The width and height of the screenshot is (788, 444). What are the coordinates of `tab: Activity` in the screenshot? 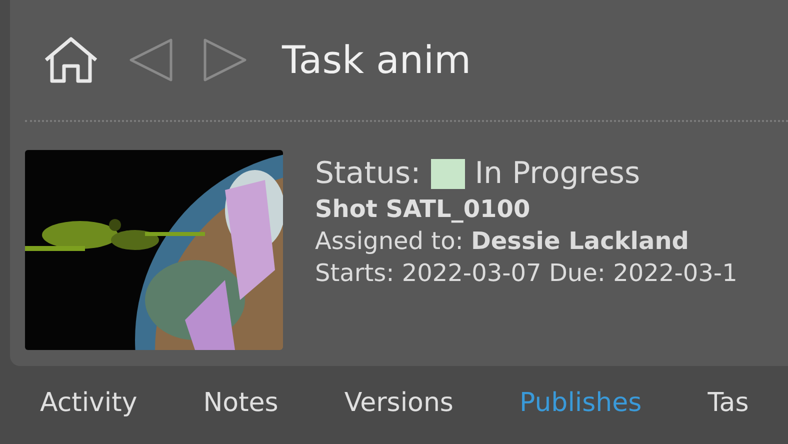 It's located at (89, 403).